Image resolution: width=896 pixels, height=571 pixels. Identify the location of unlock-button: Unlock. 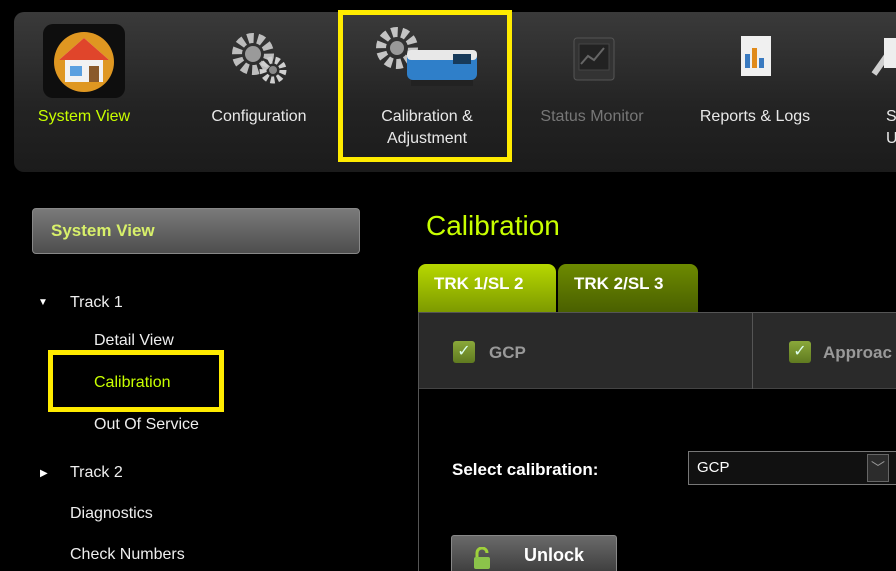
(534, 553).